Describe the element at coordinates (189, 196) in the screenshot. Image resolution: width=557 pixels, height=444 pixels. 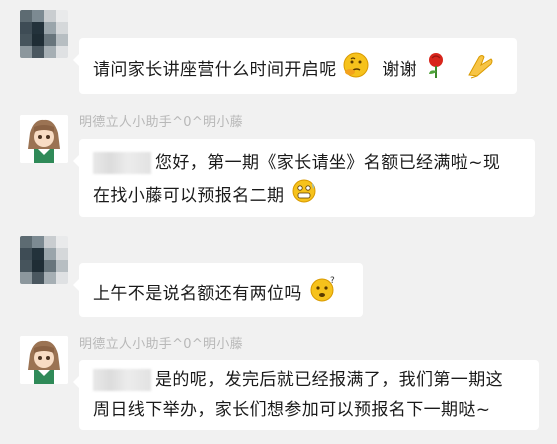
I see `message-text-line2: 在找小藤可以预报名二期` at that location.